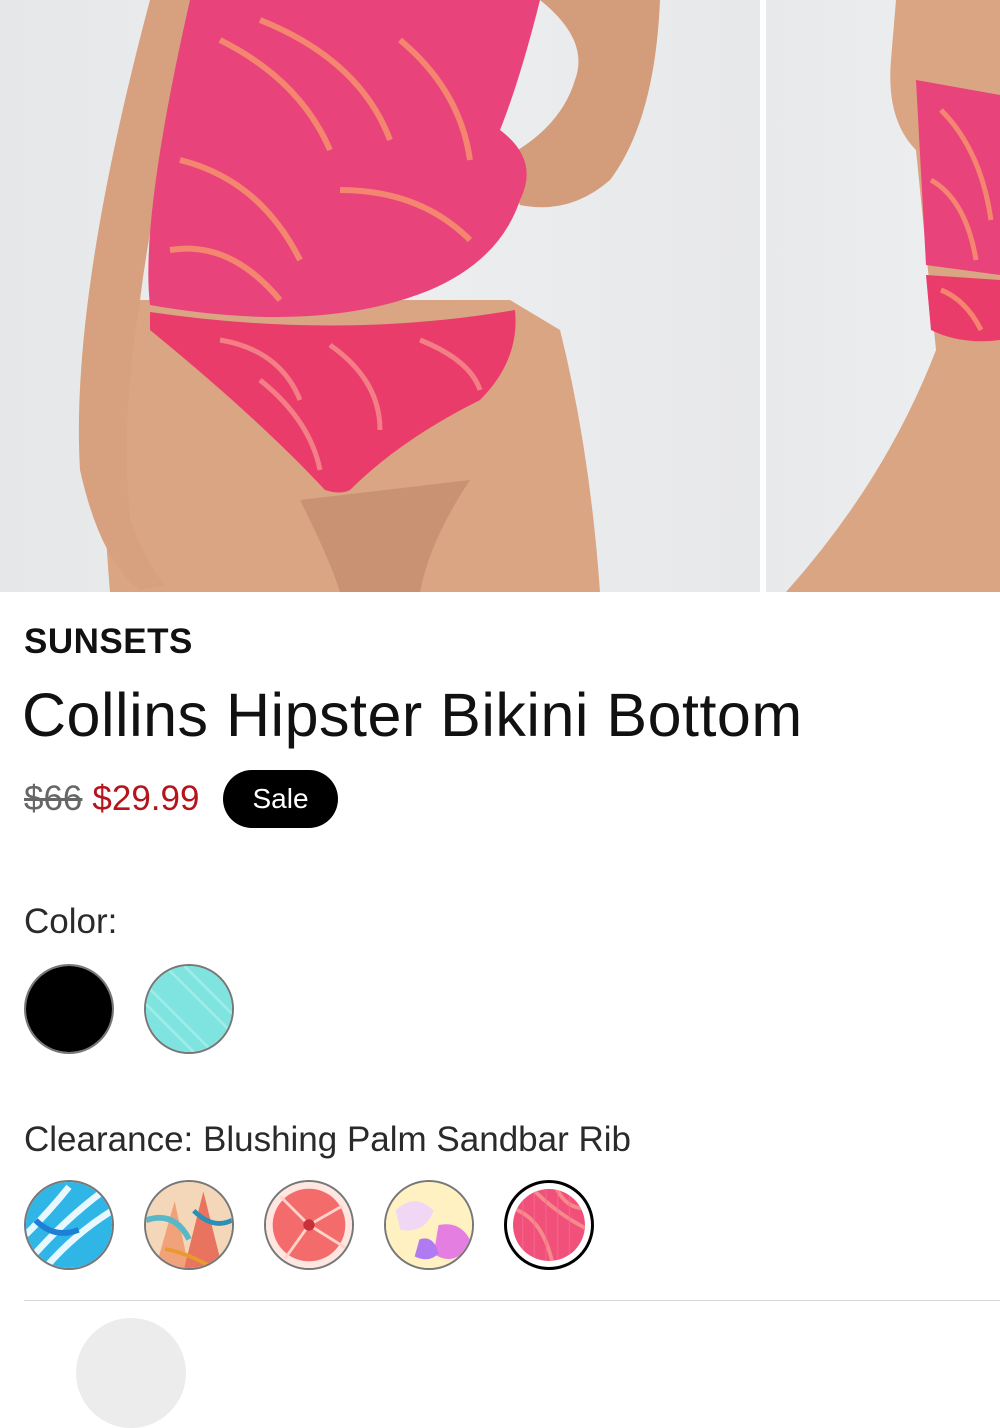 This screenshot has width=1000, height=1428. What do you see at coordinates (189, 1225) in the screenshot?
I see `coral-print-swatch` at bounding box center [189, 1225].